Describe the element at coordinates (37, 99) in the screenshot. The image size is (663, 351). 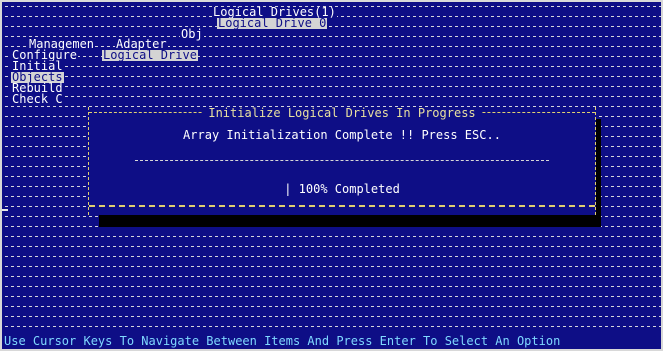
I see `menu-item-check-consistency: Check C` at that location.